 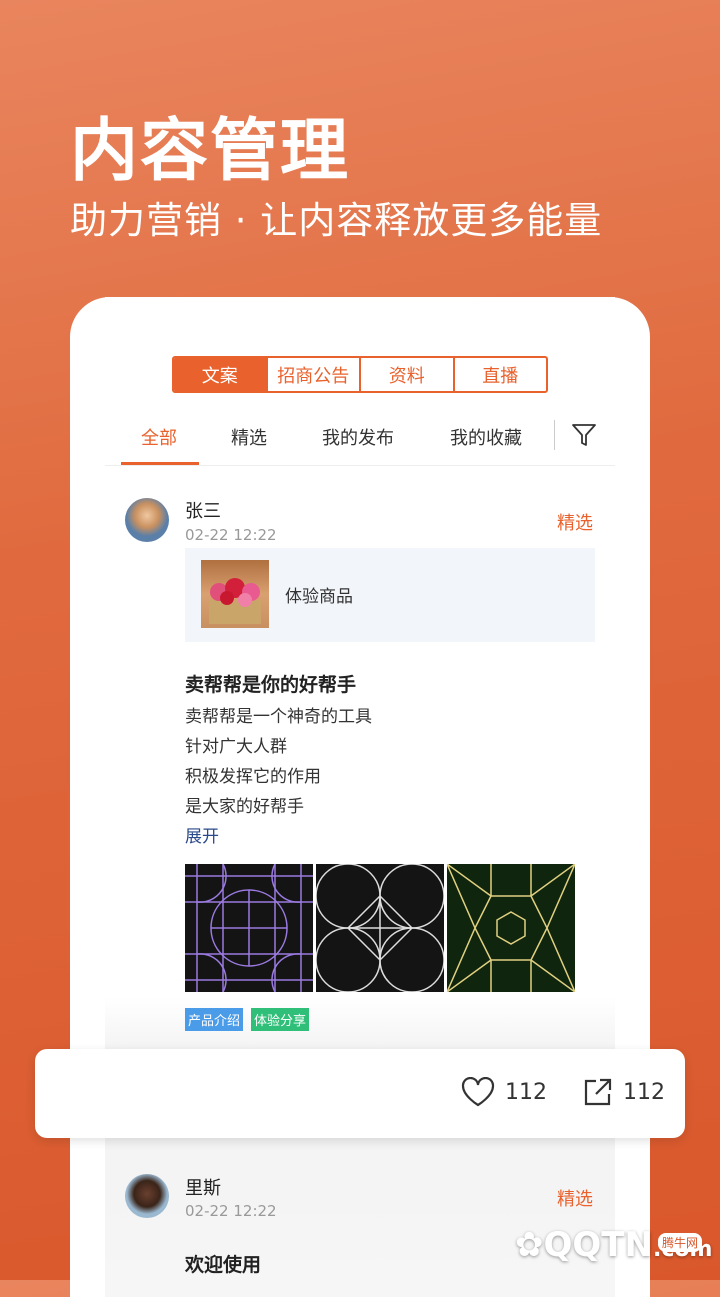 What do you see at coordinates (160, 463) in the screenshot?
I see `active-tab-indicator` at bounding box center [160, 463].